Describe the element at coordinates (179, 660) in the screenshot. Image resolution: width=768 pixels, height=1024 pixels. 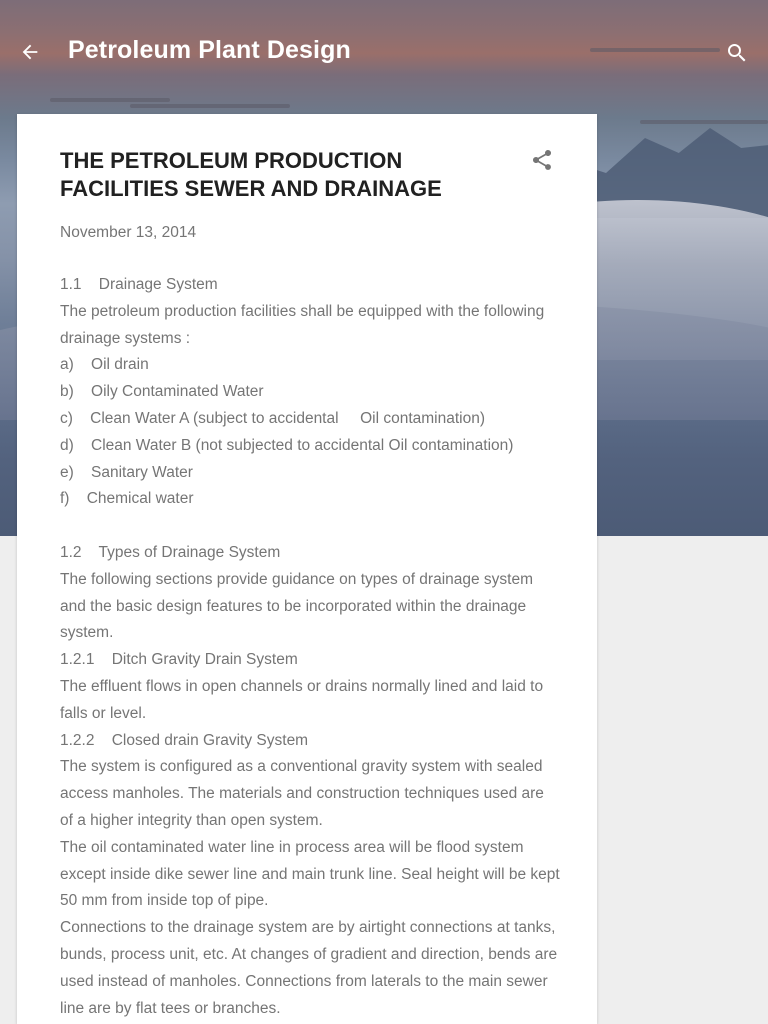
I see `subsection-heading: 1.2.1 Ditch Gravity Drain System` at that location.